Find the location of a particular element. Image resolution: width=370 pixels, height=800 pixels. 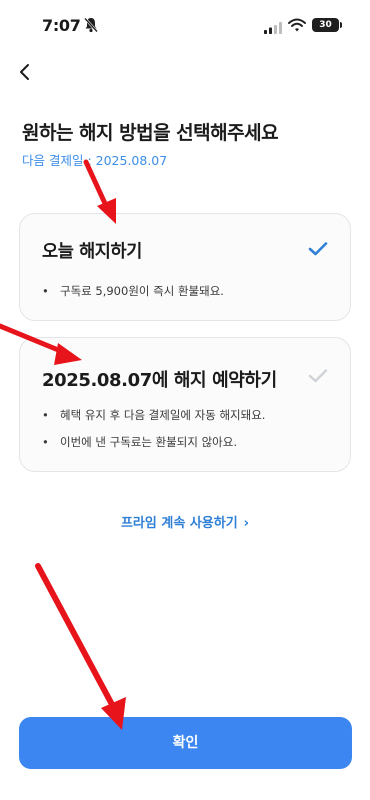

battery-icon: 30 is located at coordinates (325, 25).